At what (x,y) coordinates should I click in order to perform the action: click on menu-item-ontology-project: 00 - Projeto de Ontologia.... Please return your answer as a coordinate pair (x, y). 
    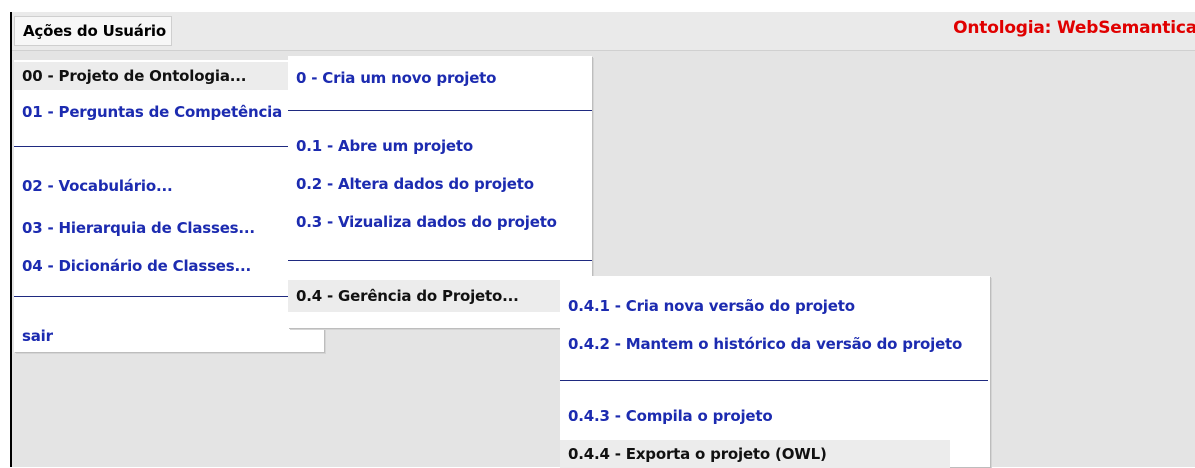
    Looking at the image, I should click on (151, 76).